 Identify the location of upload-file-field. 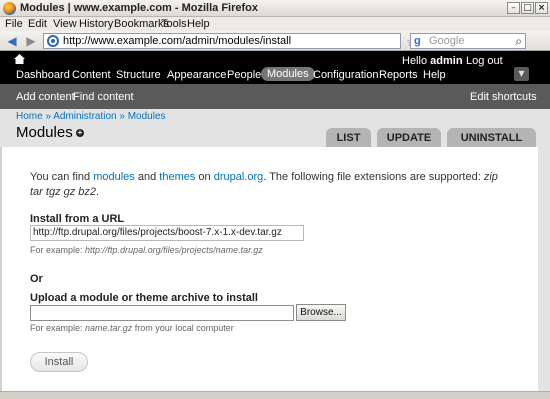
(162, 313).